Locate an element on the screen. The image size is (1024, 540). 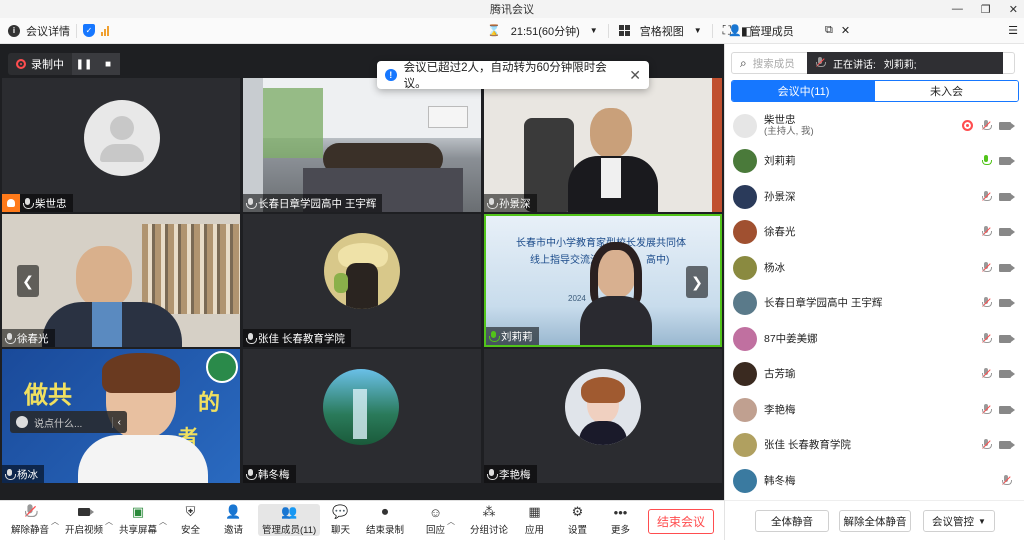
member-row: 古芳瑜 is located at coordinates (874, 375).